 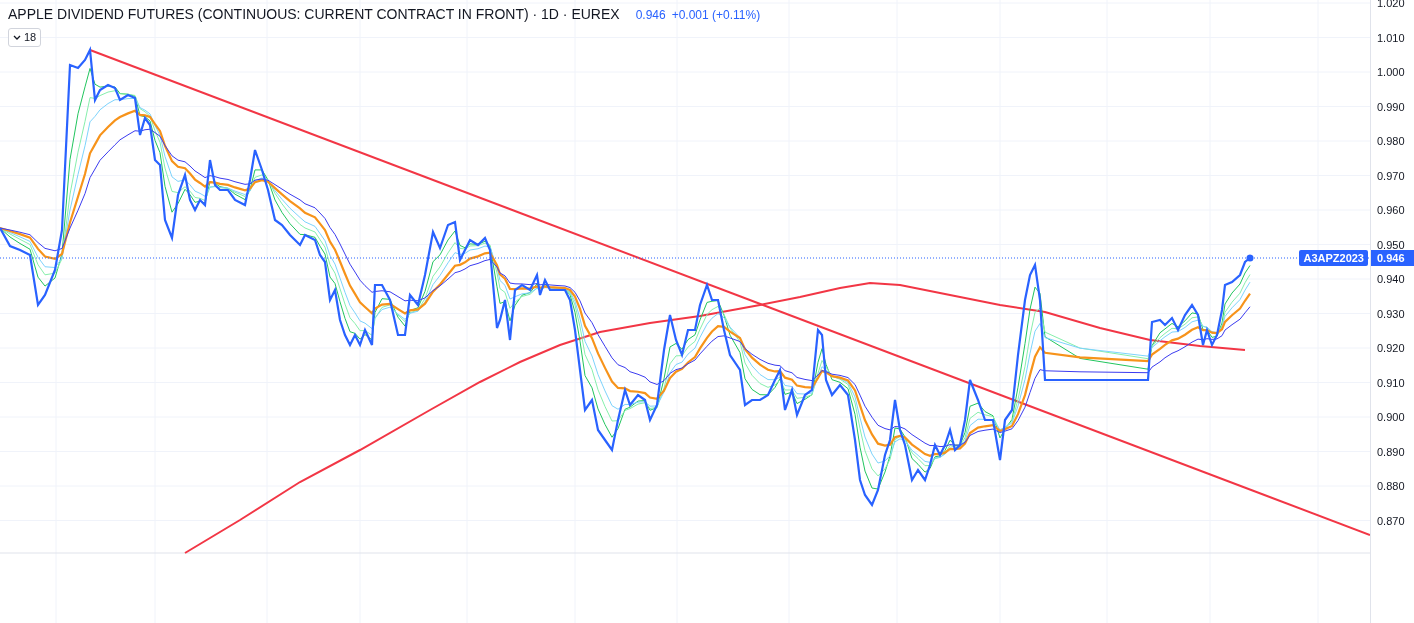 I want to click on axis-label: 0.970, so click(x=1391, y=175).